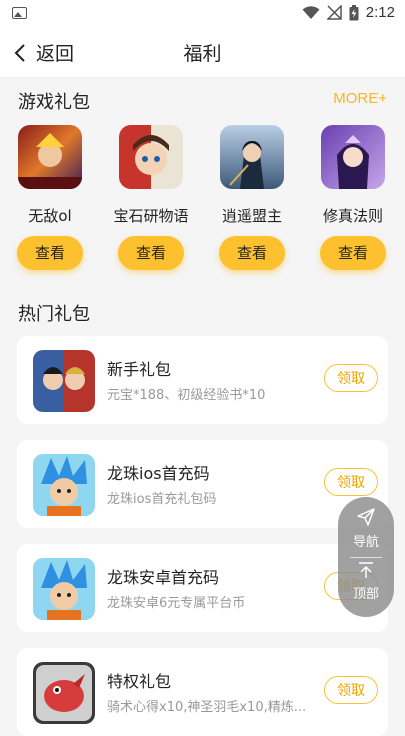 This screenshot has width=405, height=736. What do you see at coordinates (334, 12) in the screenshot?
I see `no-signal-icon` at bounding box center [334, 12].